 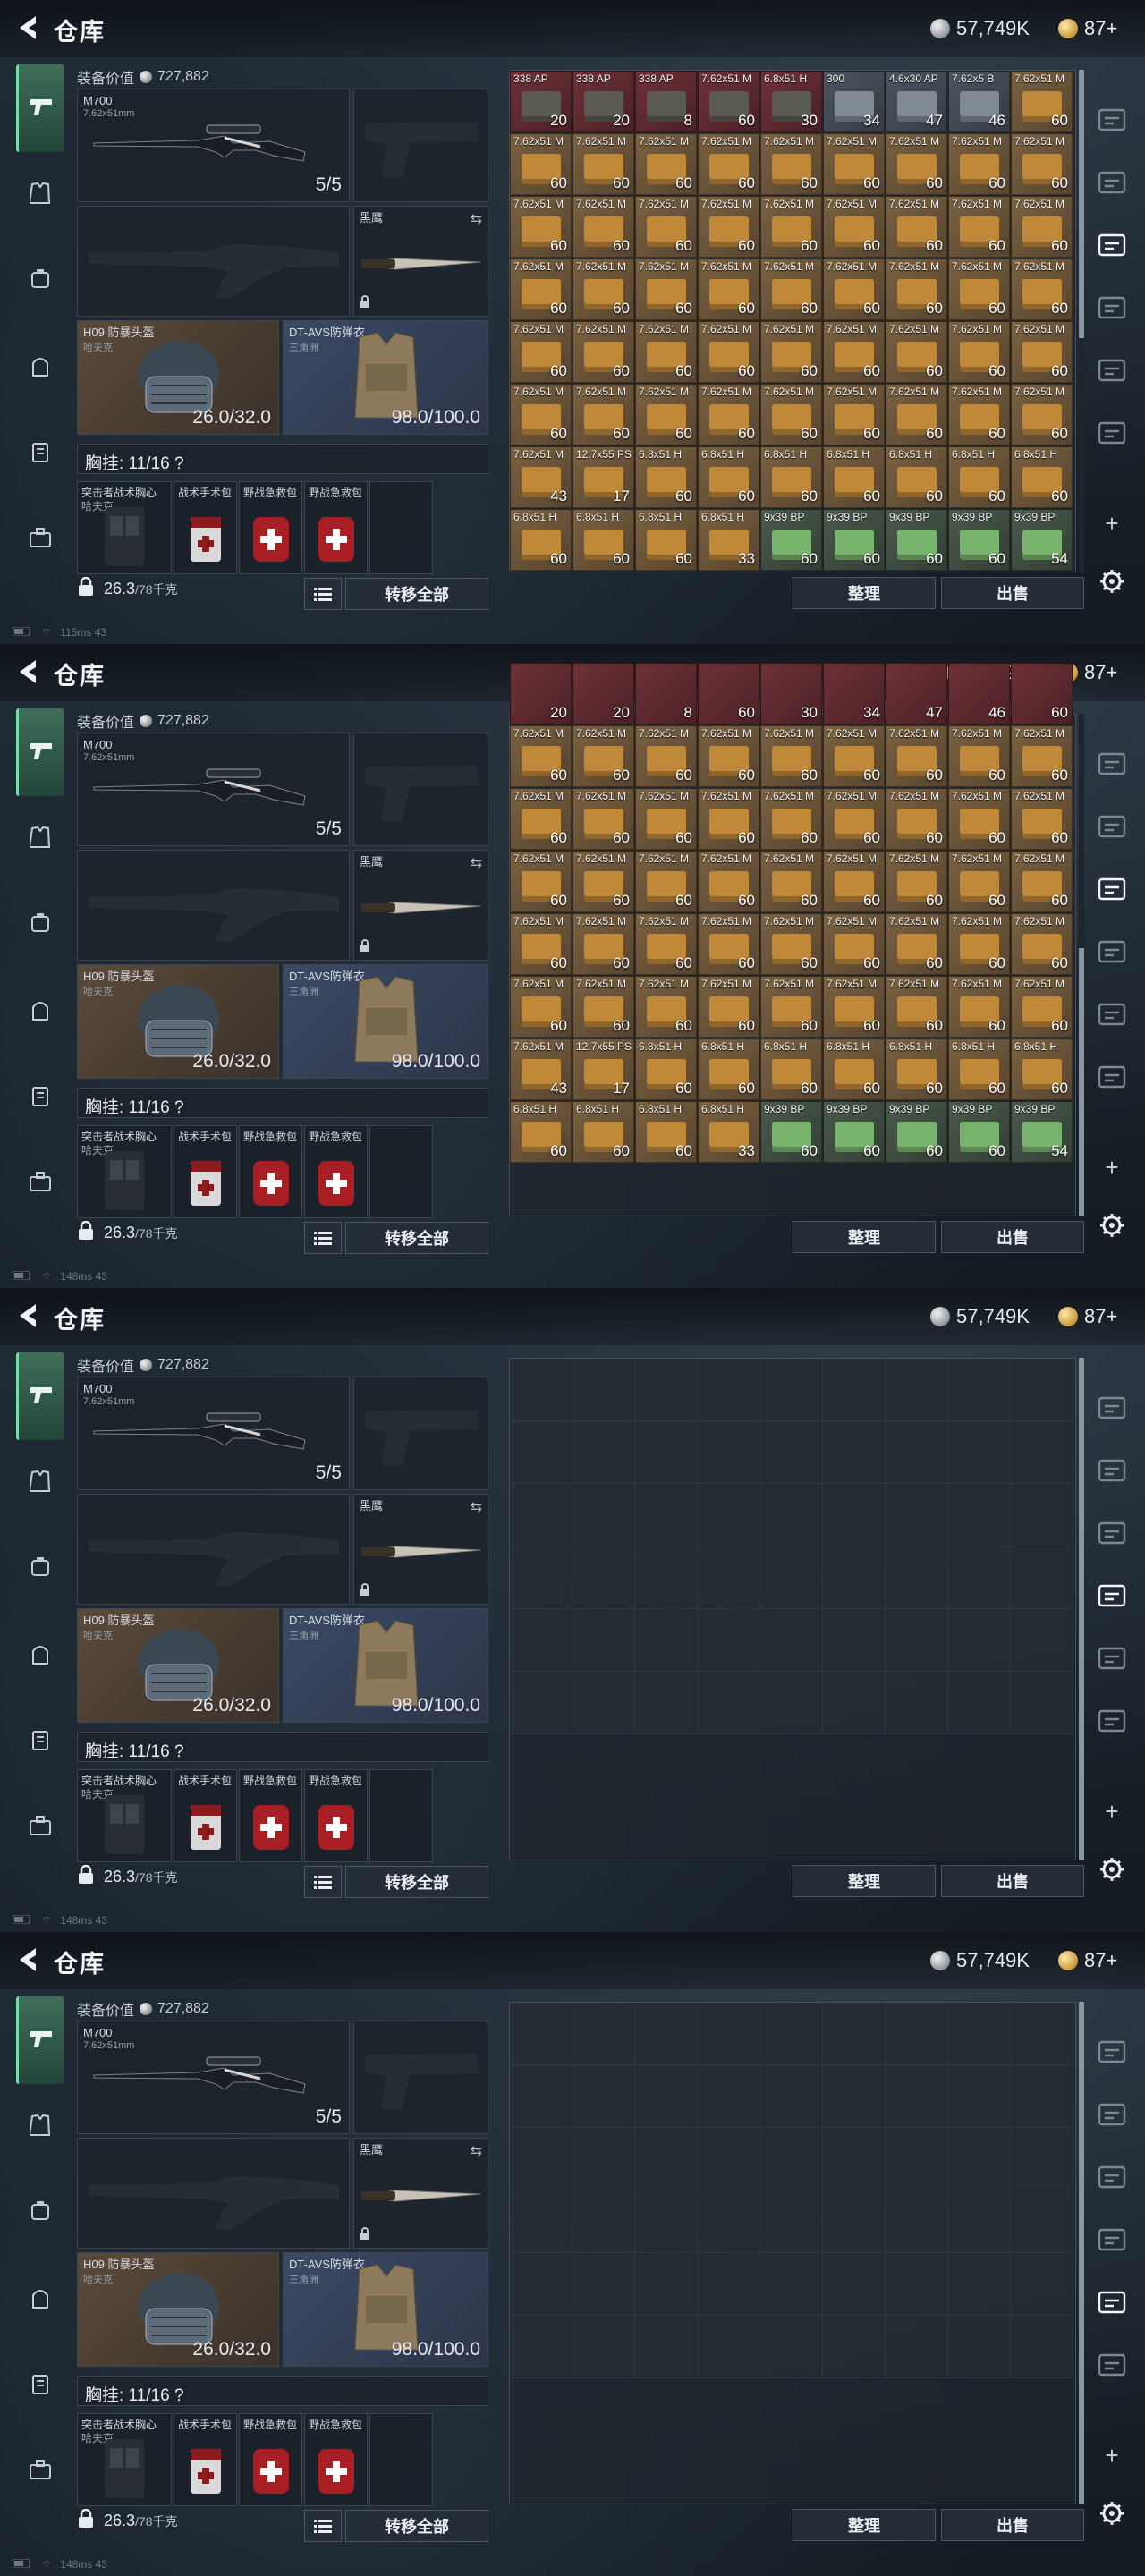 I want to click on inventory-item: 300 34, so click(x=854, y=101).